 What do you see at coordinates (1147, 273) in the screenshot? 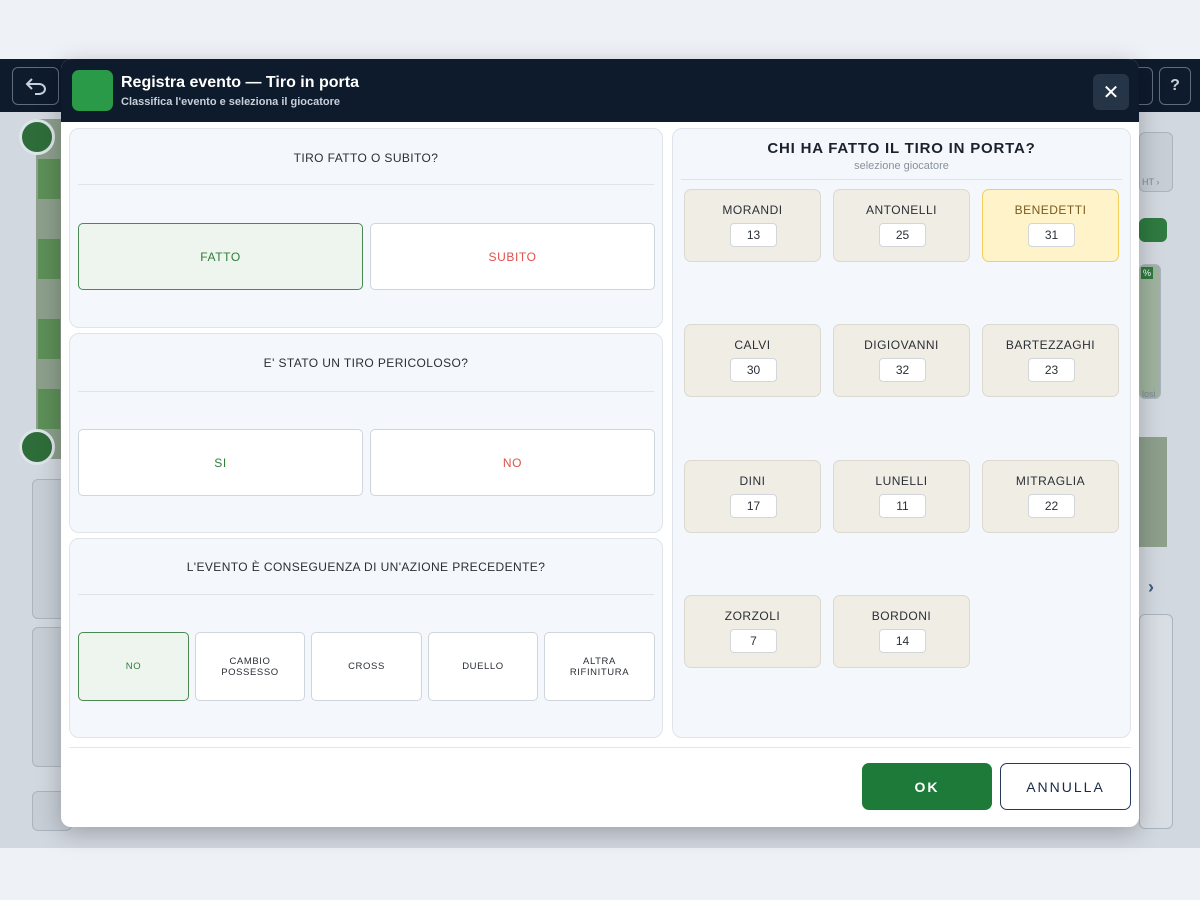
I see `bg-label: %` at bounding box center [1147, 273].